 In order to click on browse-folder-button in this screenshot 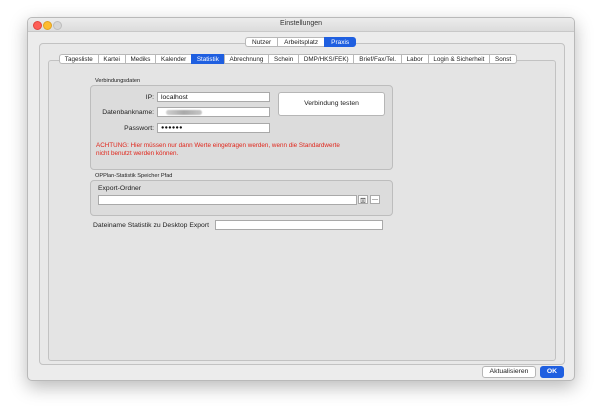, I will do `click(363, 199)`.